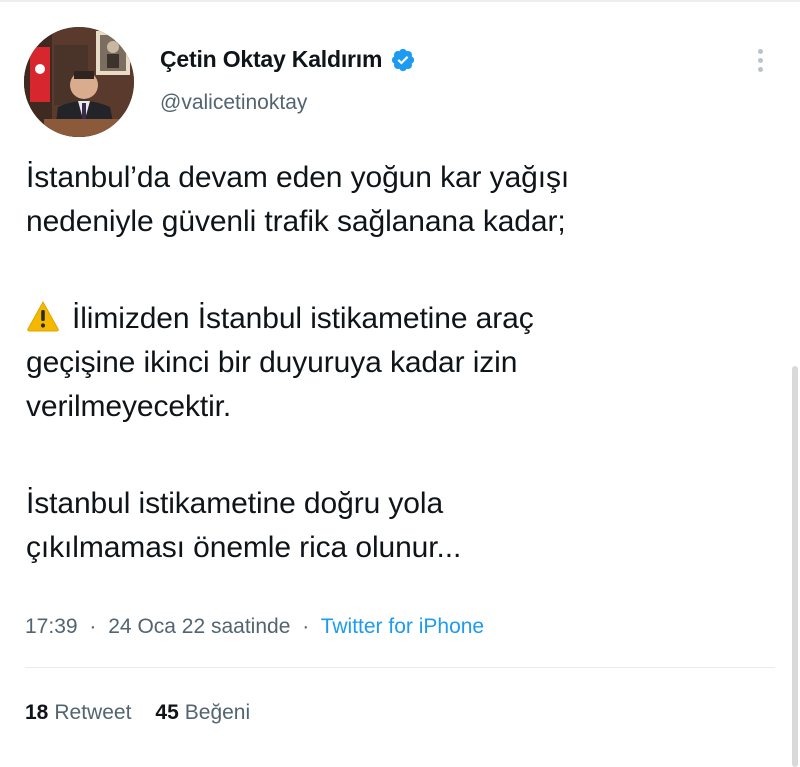 The width and height of the screenshot is (800, 767). I want to click on tweet-source-link: Twitter for iPhone, so click(402, 626).